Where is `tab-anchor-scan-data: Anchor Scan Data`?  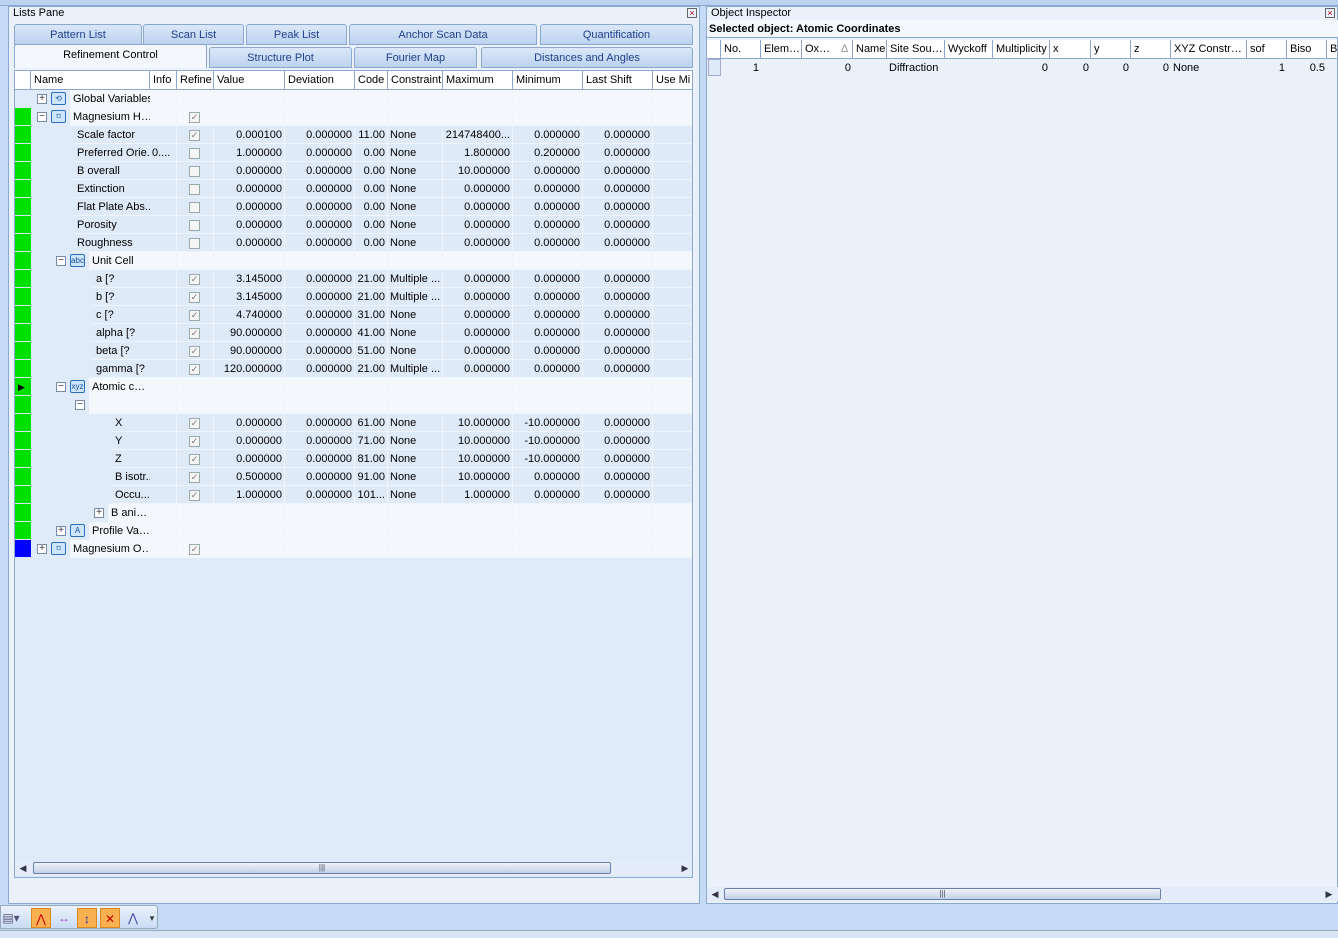 tab-anchor-scan-data: Anchor Scan Data is located at coordinates (443, 34).